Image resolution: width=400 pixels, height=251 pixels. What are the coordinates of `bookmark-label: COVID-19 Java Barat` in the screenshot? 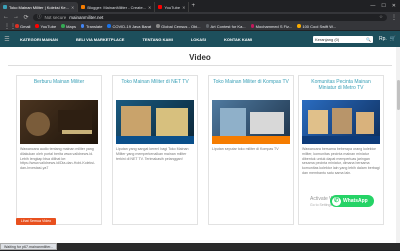 It's located at (132, 26).